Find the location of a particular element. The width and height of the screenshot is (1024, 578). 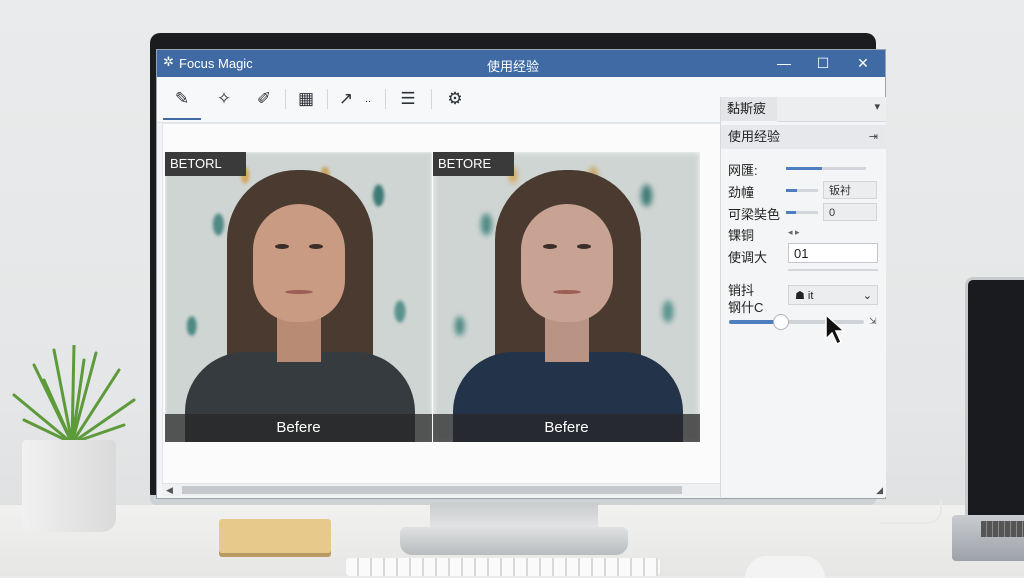

window-title: 使用经验 is located at coordinates (513, 66).